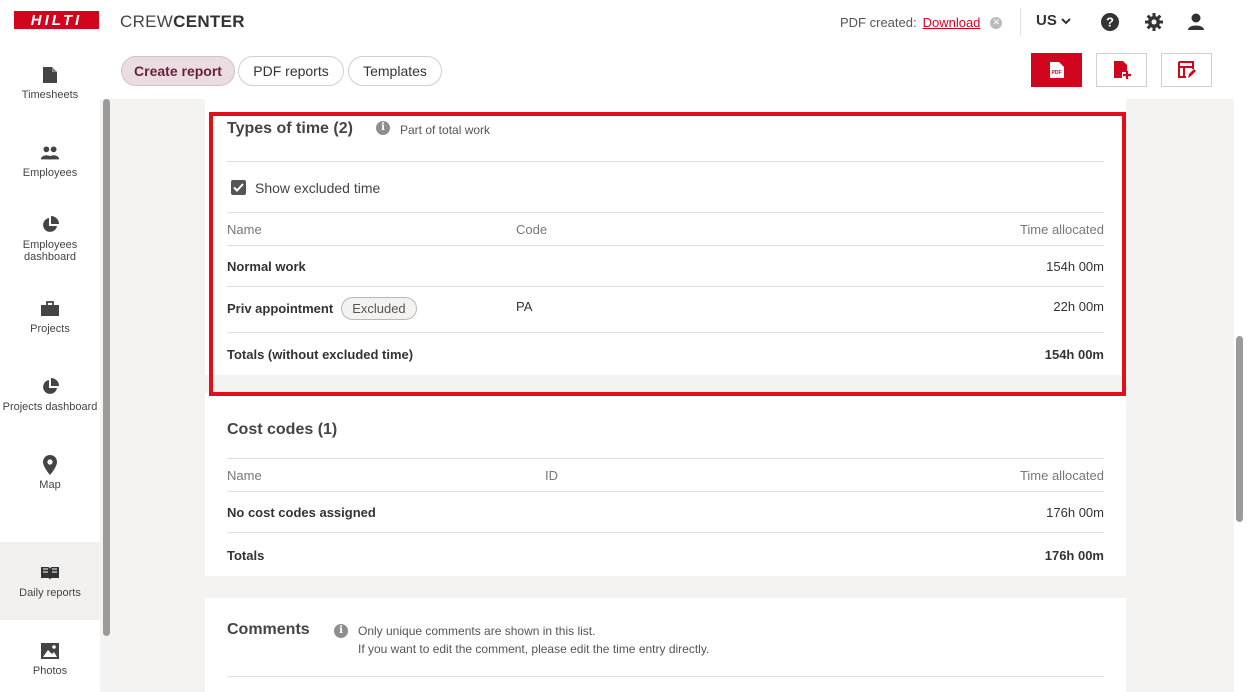 The image size is (1248, 692). I want to click on hilti-logo: HILTI, so click(56, 20).